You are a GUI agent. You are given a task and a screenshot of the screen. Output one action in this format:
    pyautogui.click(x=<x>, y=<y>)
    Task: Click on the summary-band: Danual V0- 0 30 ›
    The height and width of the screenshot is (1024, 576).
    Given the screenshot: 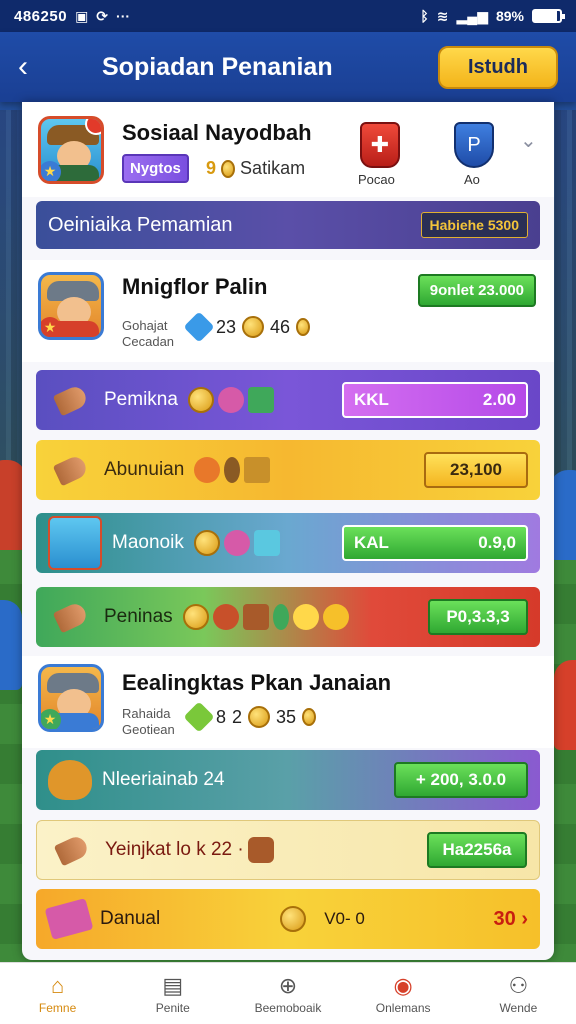 What is the action you would take?
    pyautogui.click(x=288, y=919)
    